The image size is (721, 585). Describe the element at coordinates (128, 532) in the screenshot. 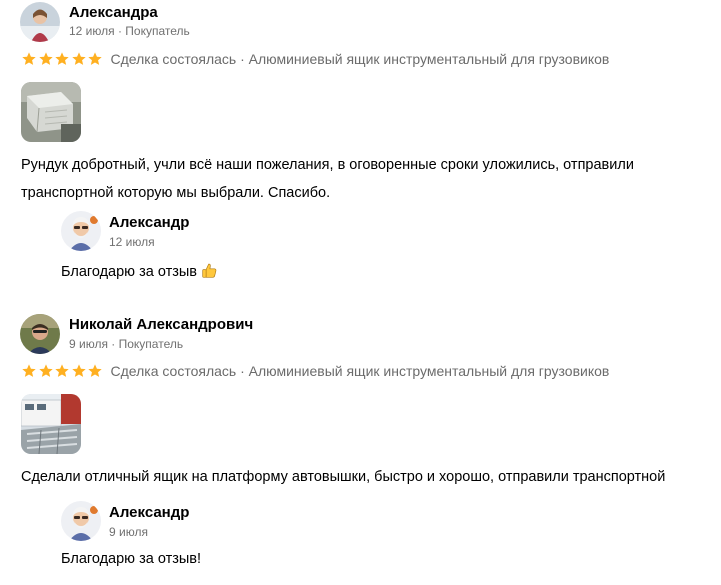

I see `reply-date: 9 июля` at that location.